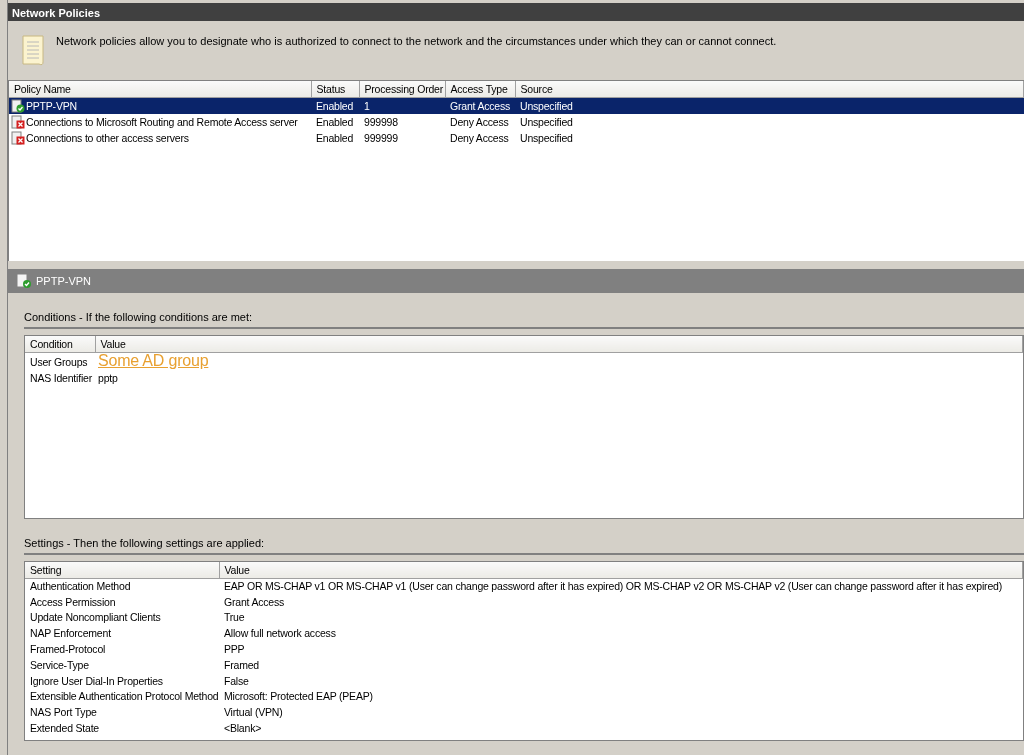 Image resolution: width=1024 pixels, height=755 pixels. Describe the element at coordinates (524, 537) in the screenshot. I see `settings-heading: Settings - Then the following settings are applied:` at that location.